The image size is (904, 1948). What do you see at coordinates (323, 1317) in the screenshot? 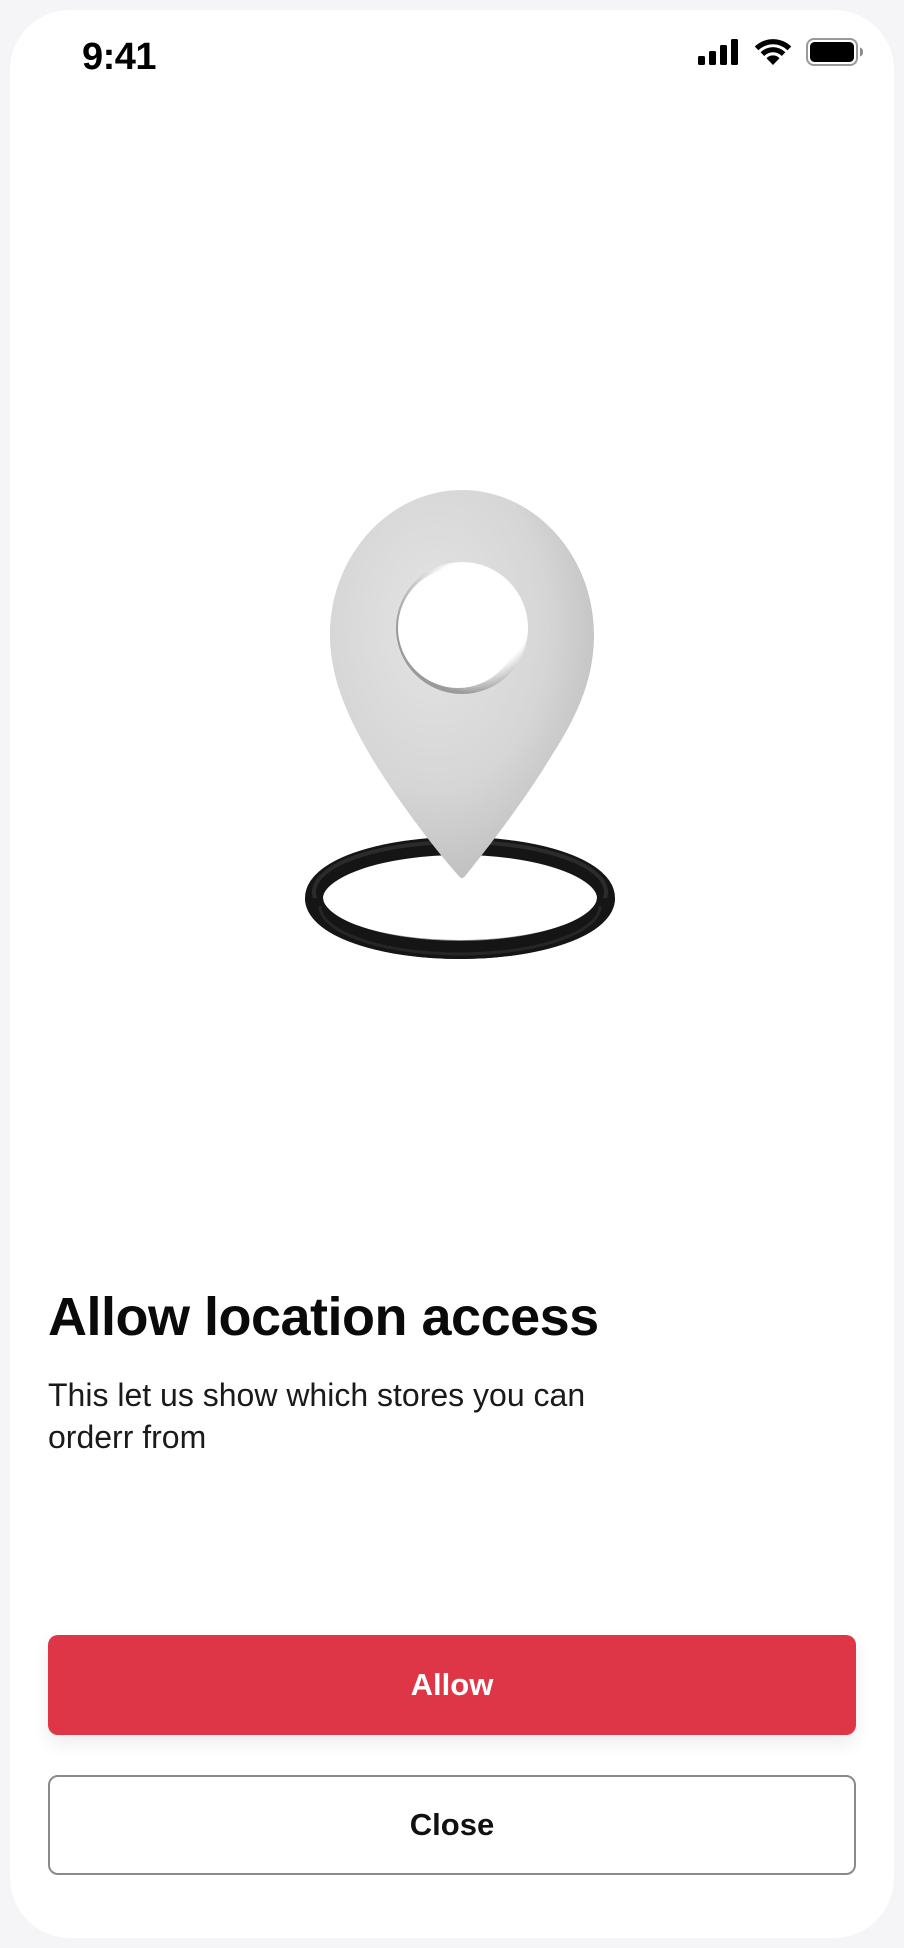
I see `page-title: Allow location access` at bounding box center [323, 1317].